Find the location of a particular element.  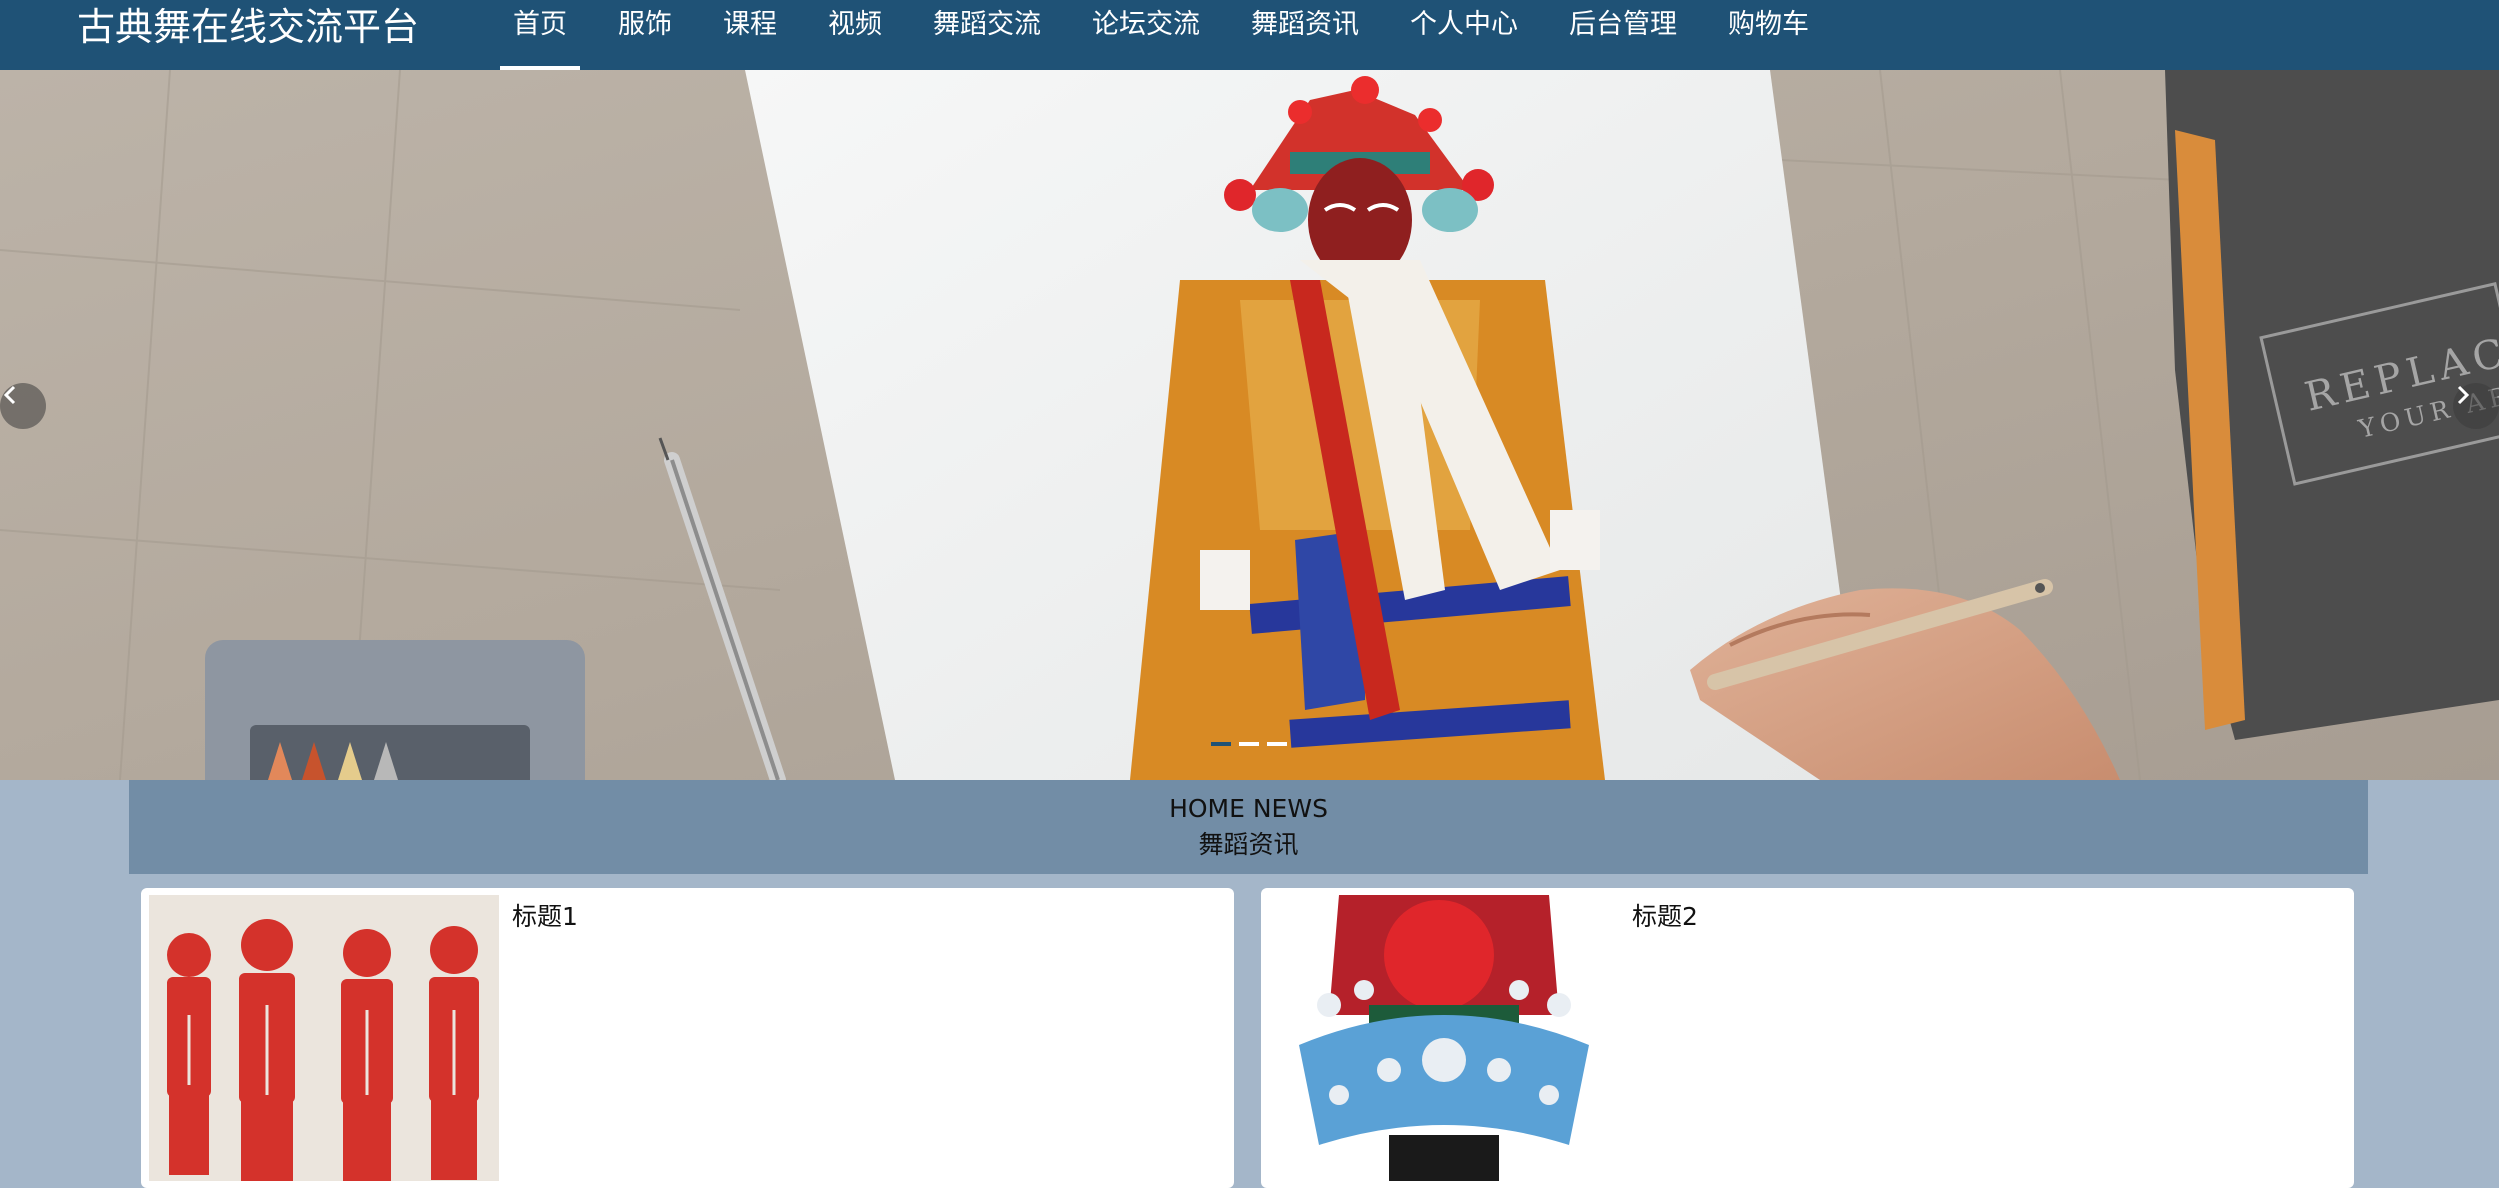

papercut-figures-image is located at coordinates (324, 1038).